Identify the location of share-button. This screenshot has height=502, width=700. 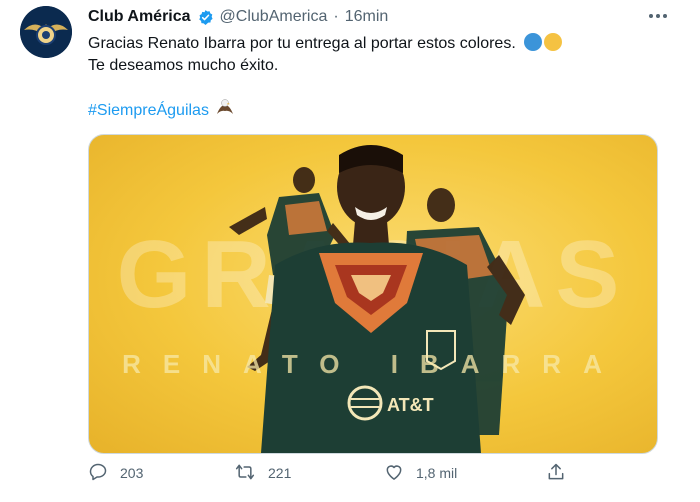
(556, 473).